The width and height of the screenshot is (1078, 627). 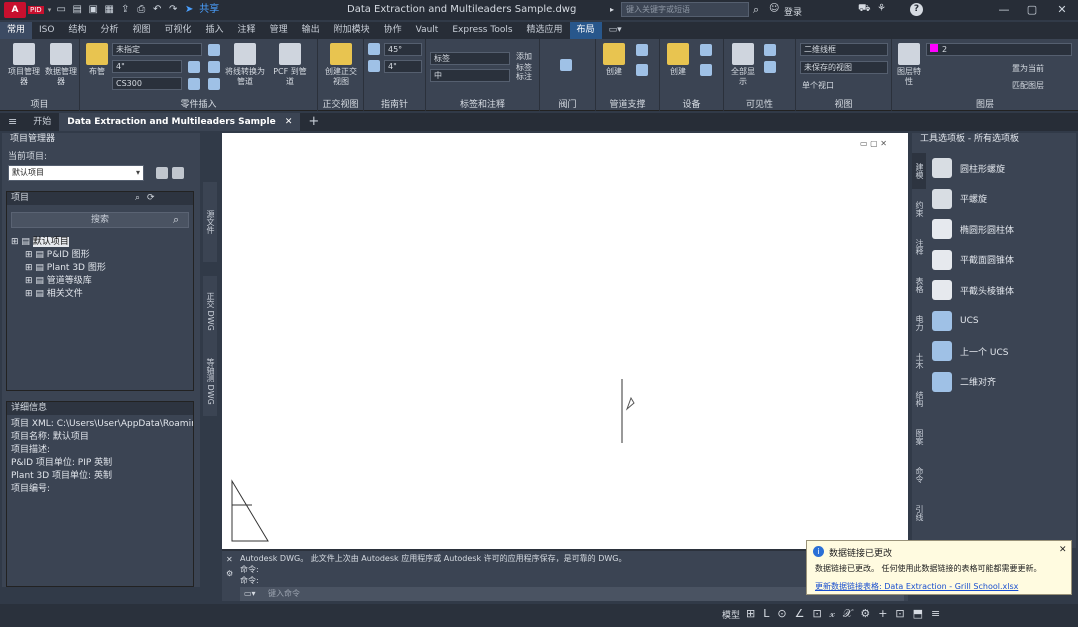 What do you see at coordinates (58, 281) in the screenshot?
I see `tree-item: ⊞ ▤ 管道等级库` at bounding box center [58, 281].